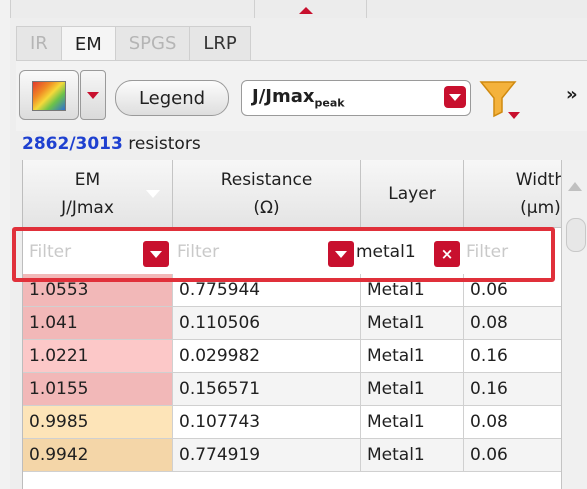  I want to click on metric-select: J/Jmaxpeak, so click(356, 98).